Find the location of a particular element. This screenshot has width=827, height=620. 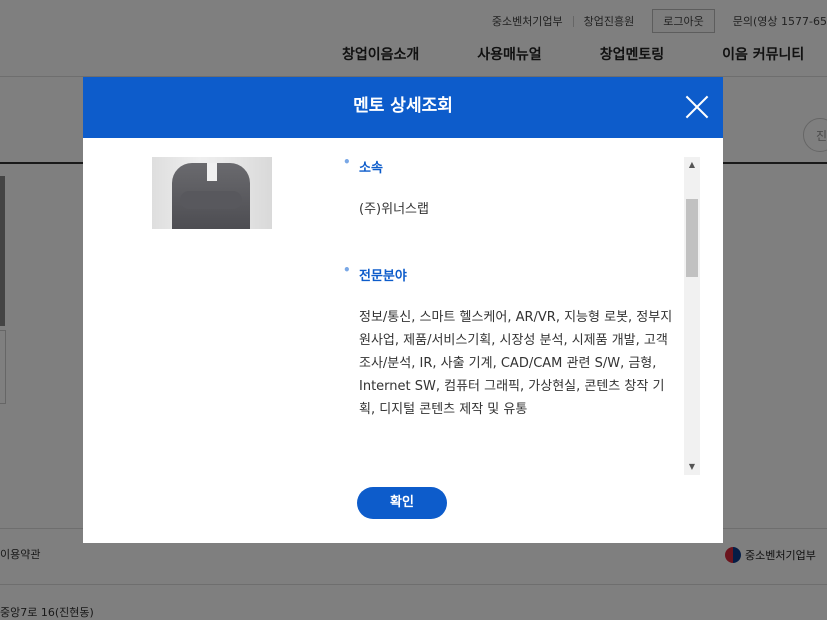

modal-header: 멘토 상세조회 is located at coordinates (403, 107).